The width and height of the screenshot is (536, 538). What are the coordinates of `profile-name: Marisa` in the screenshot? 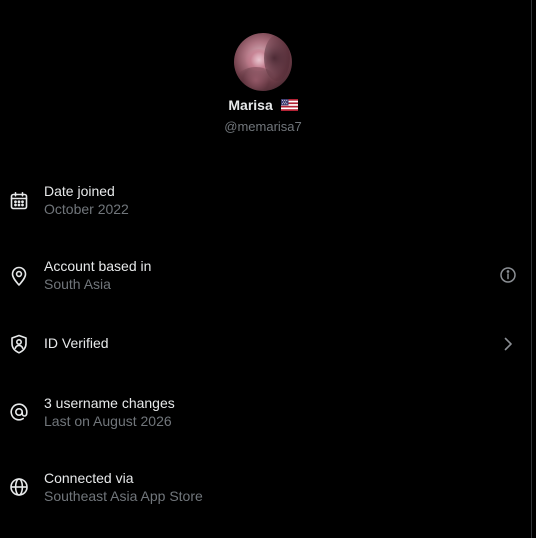 It's located at (250, 105).